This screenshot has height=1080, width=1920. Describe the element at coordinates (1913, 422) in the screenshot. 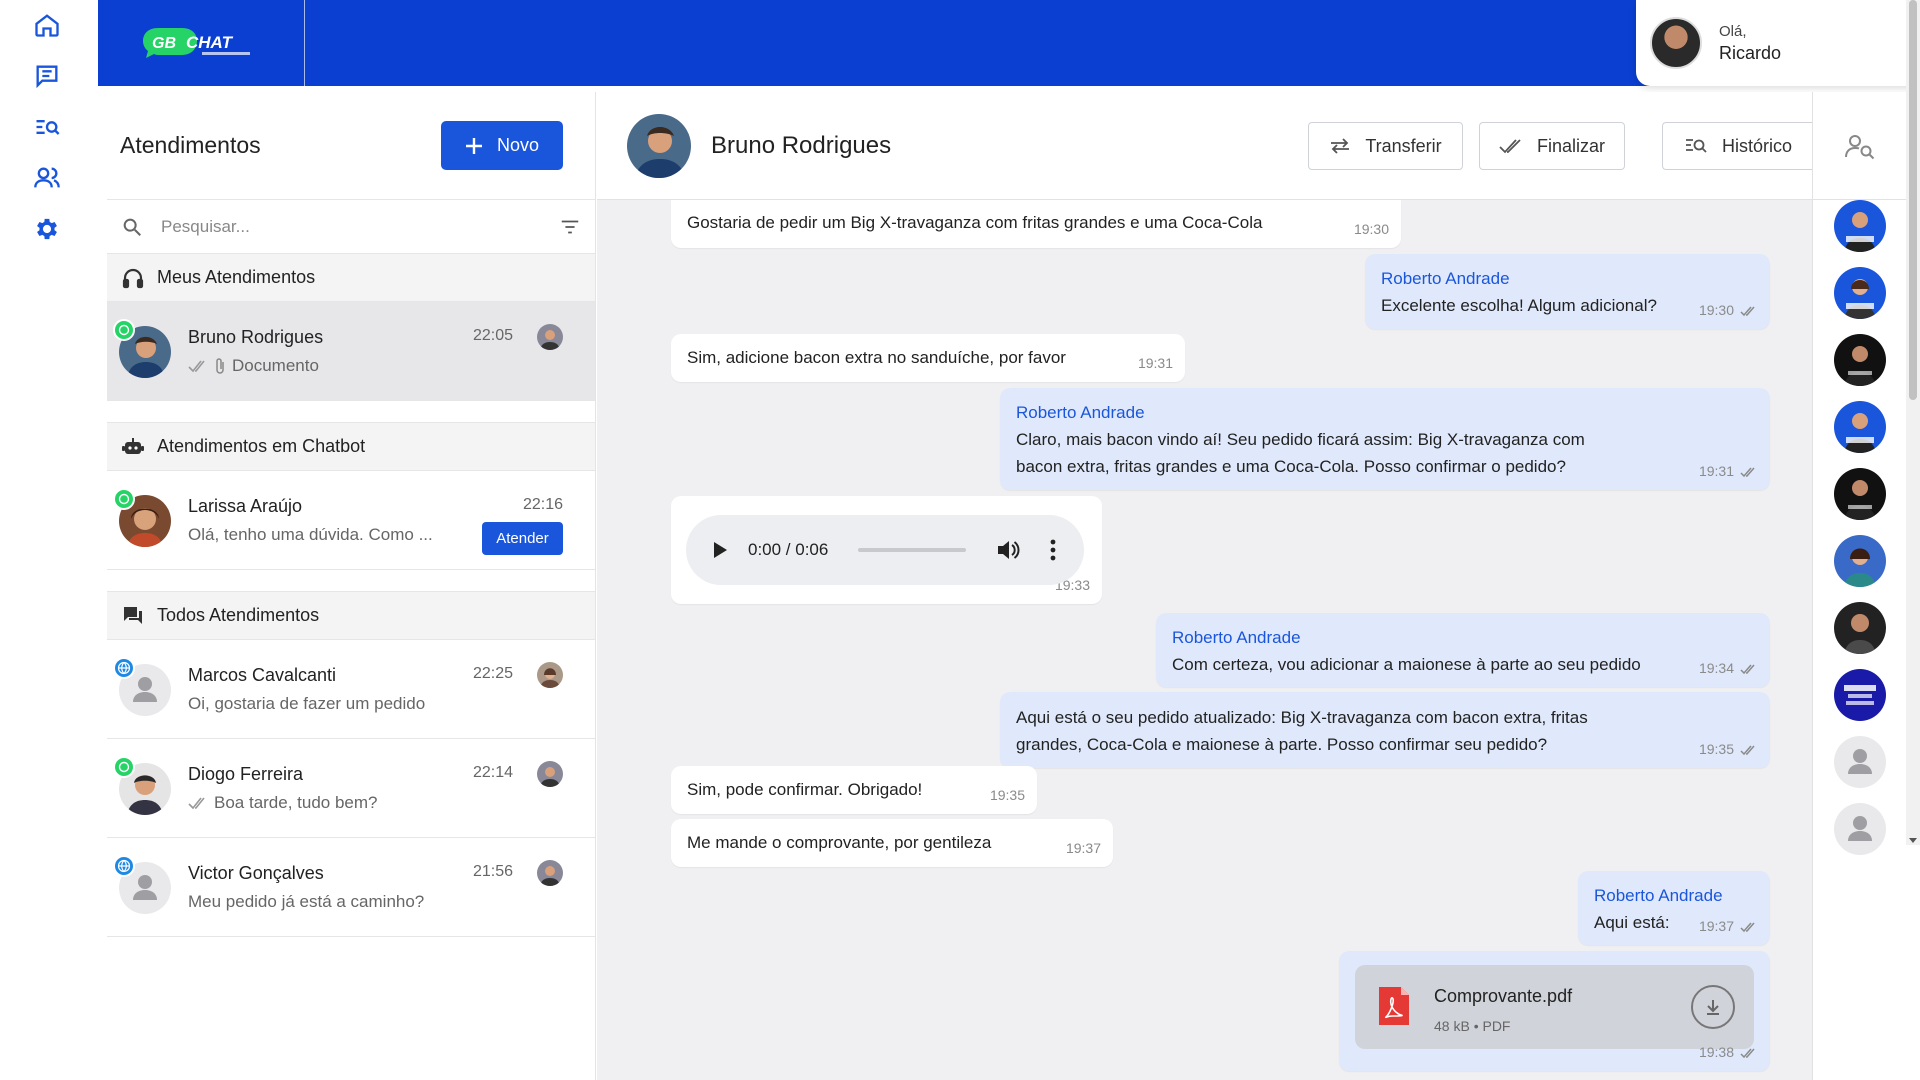

I see `page-scrollbar` at that location.